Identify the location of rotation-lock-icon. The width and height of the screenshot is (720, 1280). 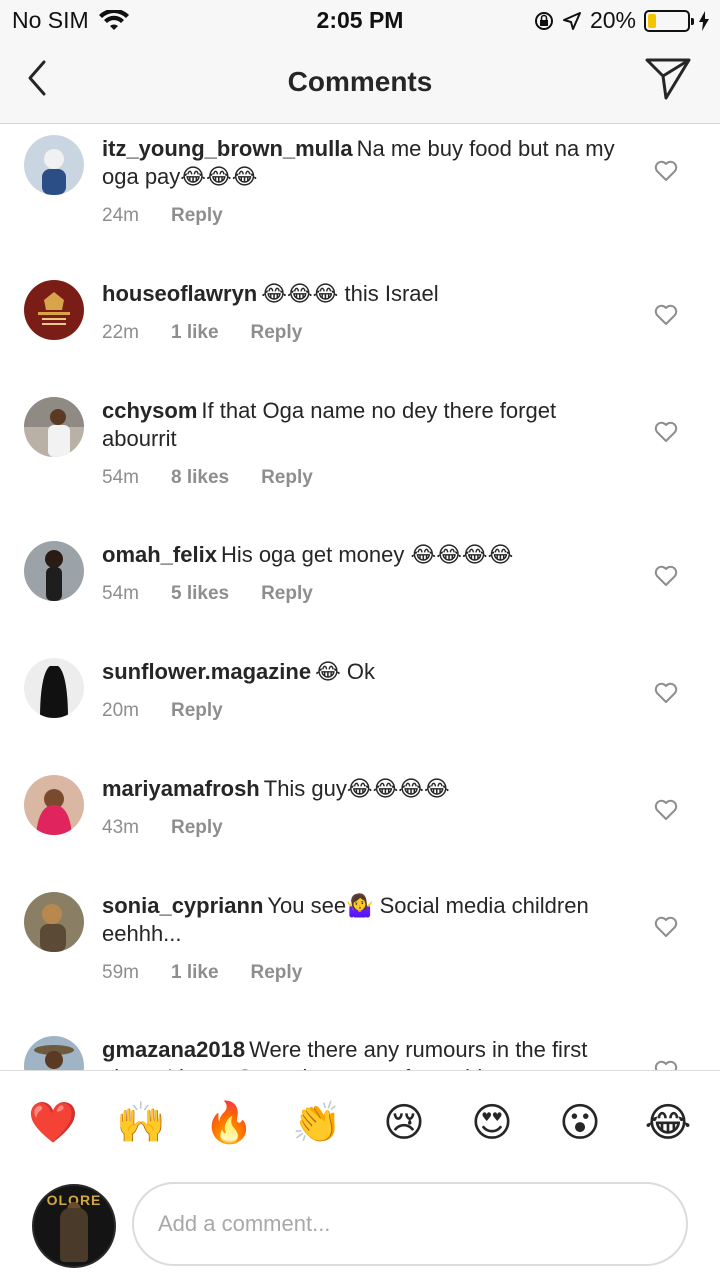
(543, 20).